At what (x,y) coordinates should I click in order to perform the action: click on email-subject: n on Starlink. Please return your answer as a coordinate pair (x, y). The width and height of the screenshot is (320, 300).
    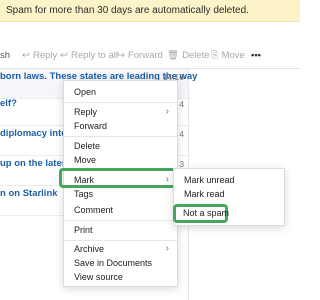
    Looking at the image, I should click on (29, 193).